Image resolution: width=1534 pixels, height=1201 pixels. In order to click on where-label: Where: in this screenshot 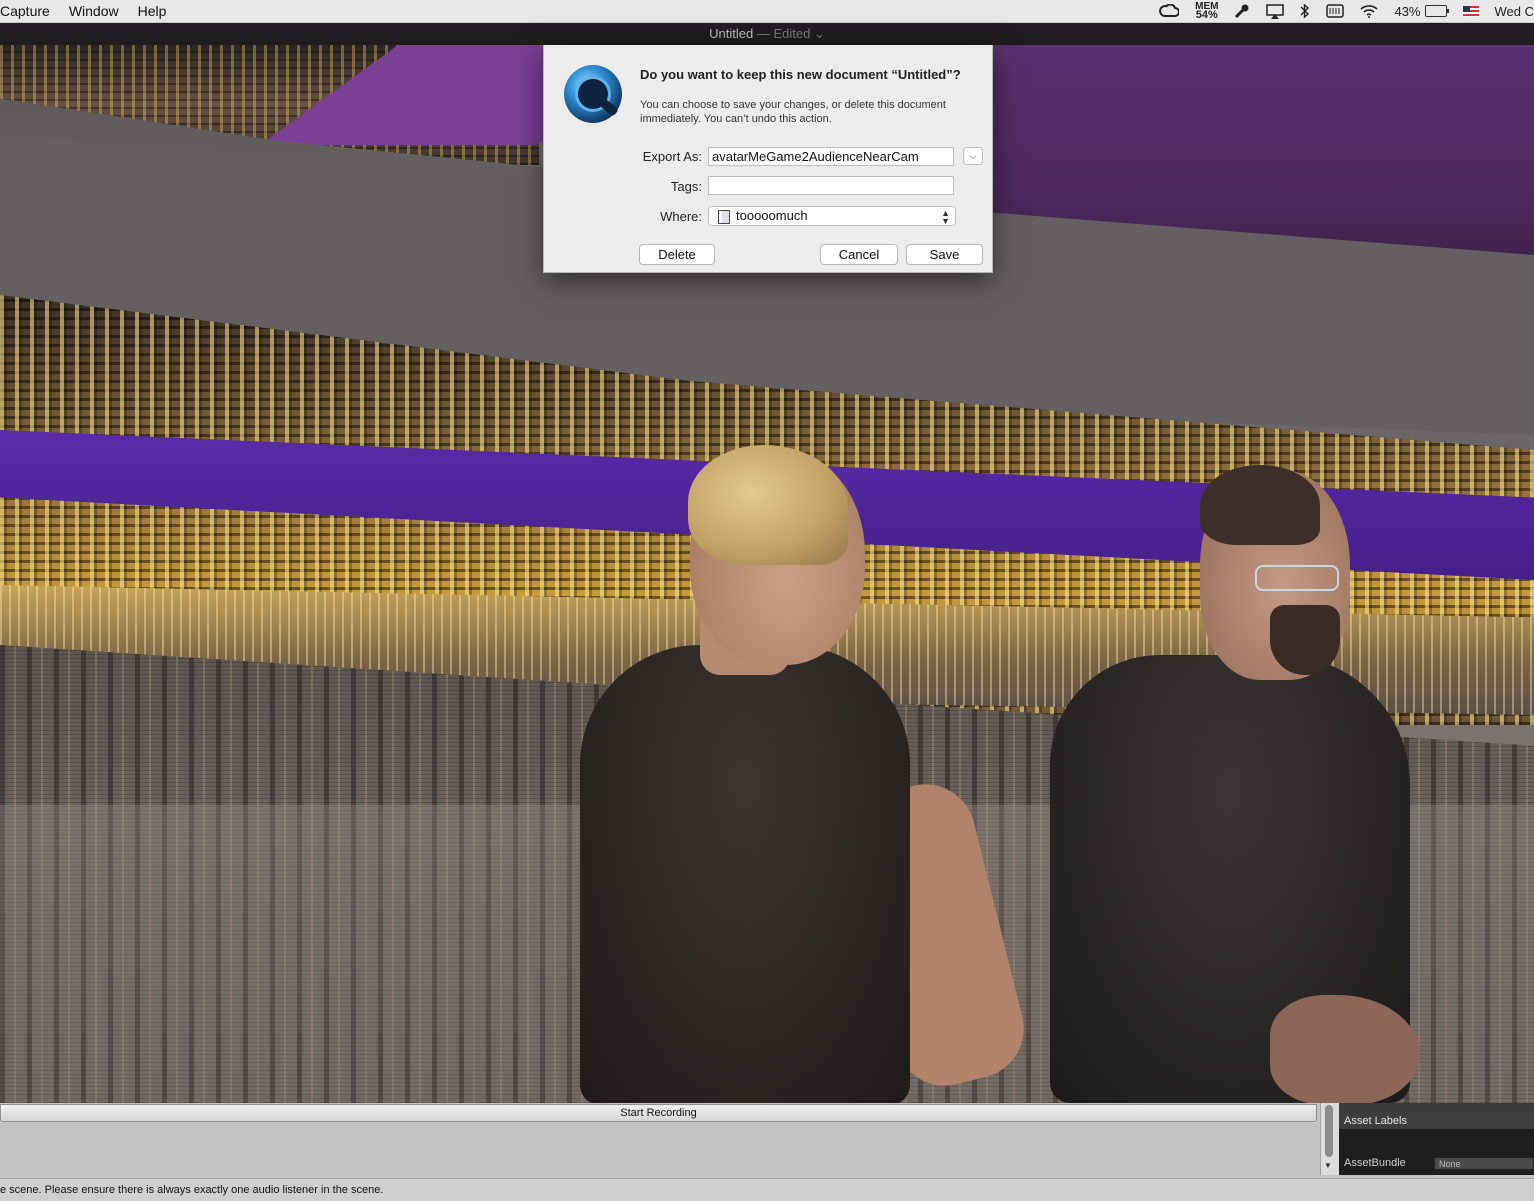, I will do `click(681, 216)`.